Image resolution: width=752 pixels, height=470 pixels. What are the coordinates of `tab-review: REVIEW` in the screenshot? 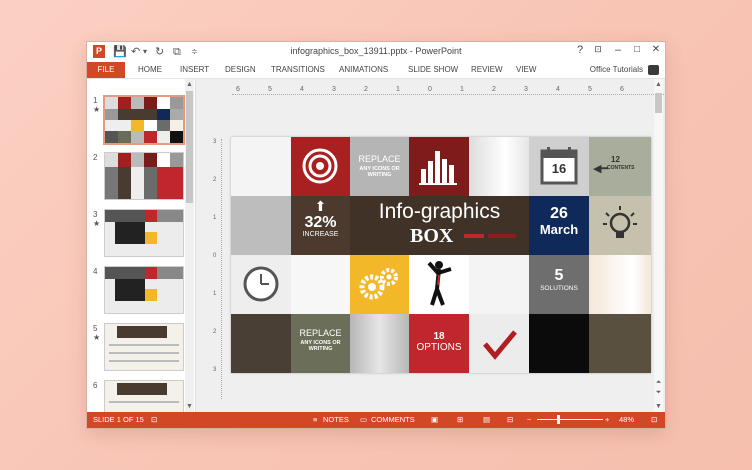 It's located at (487, 70).